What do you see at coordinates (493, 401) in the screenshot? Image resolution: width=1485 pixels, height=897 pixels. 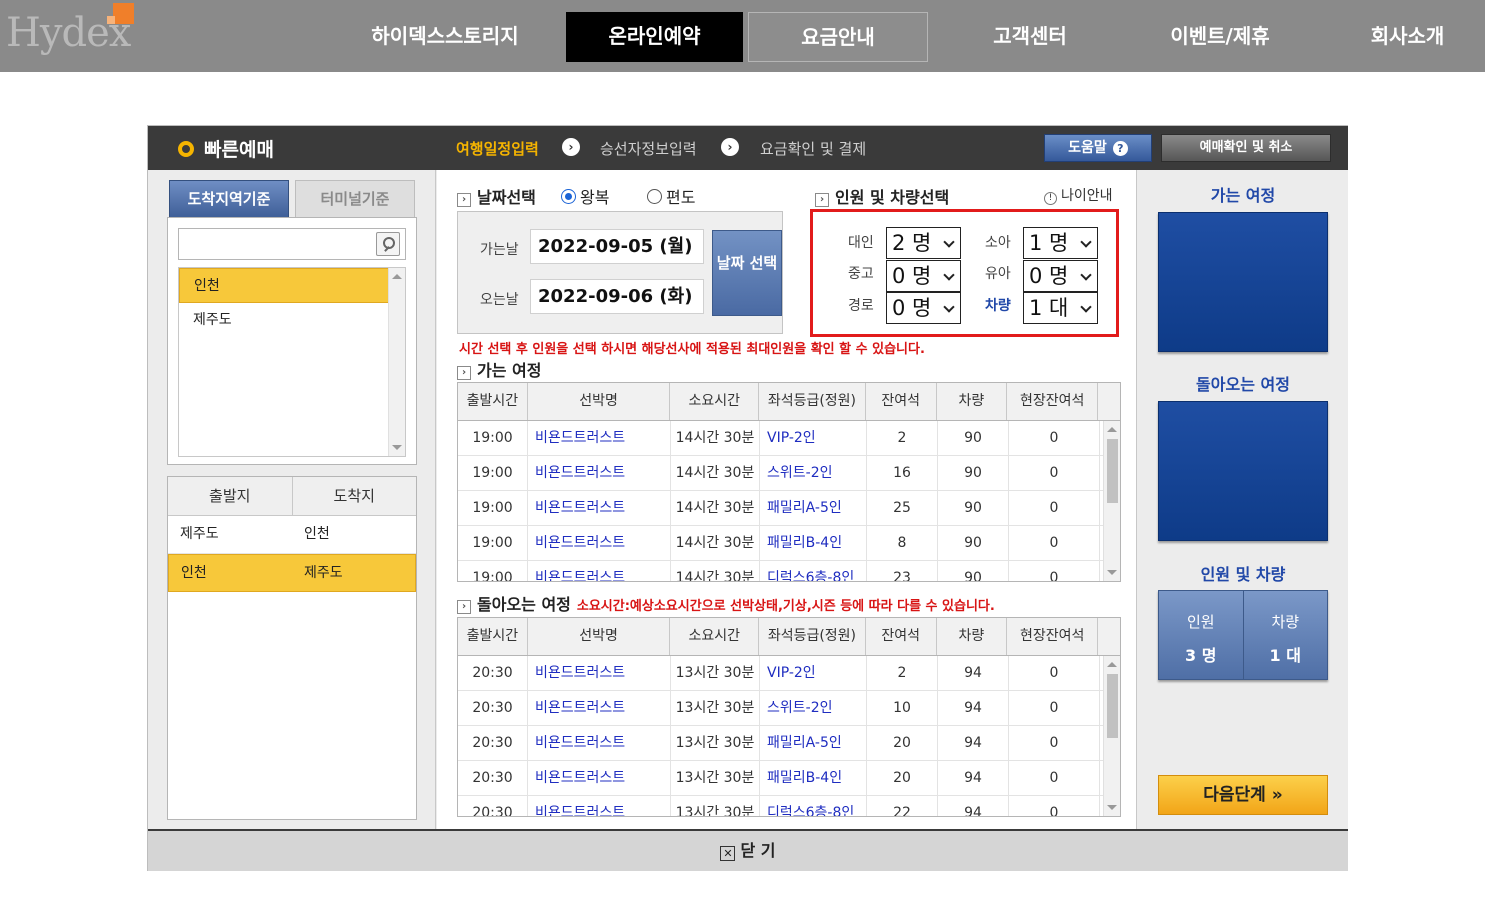 I see `col-depart-time: 출발시간` at bounding box center [493, 401].